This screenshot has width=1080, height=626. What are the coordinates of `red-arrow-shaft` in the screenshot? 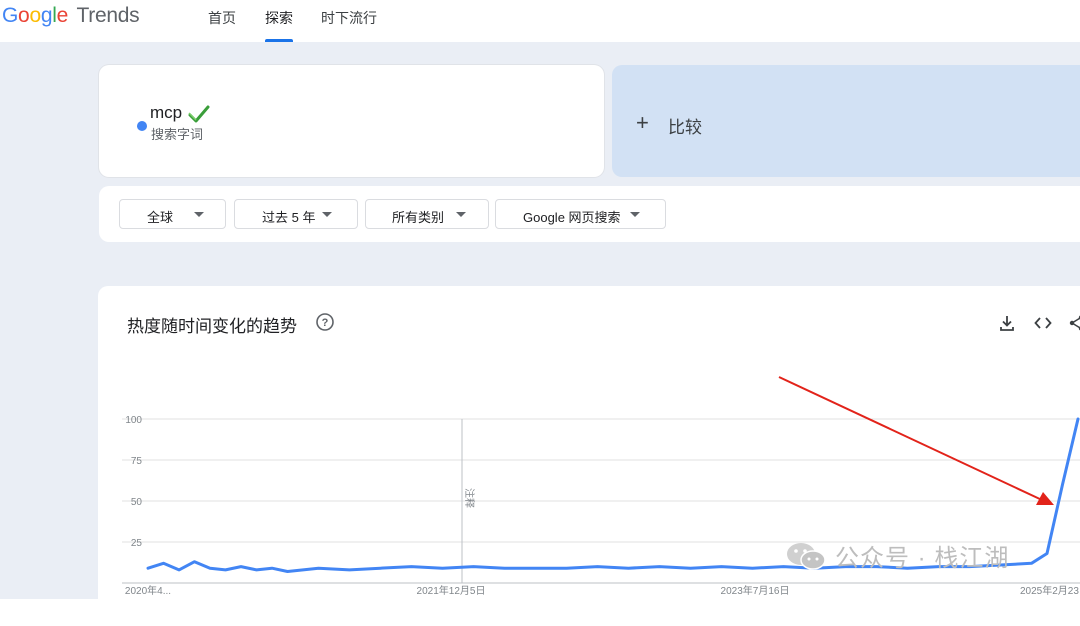 It's located at (910, 438).